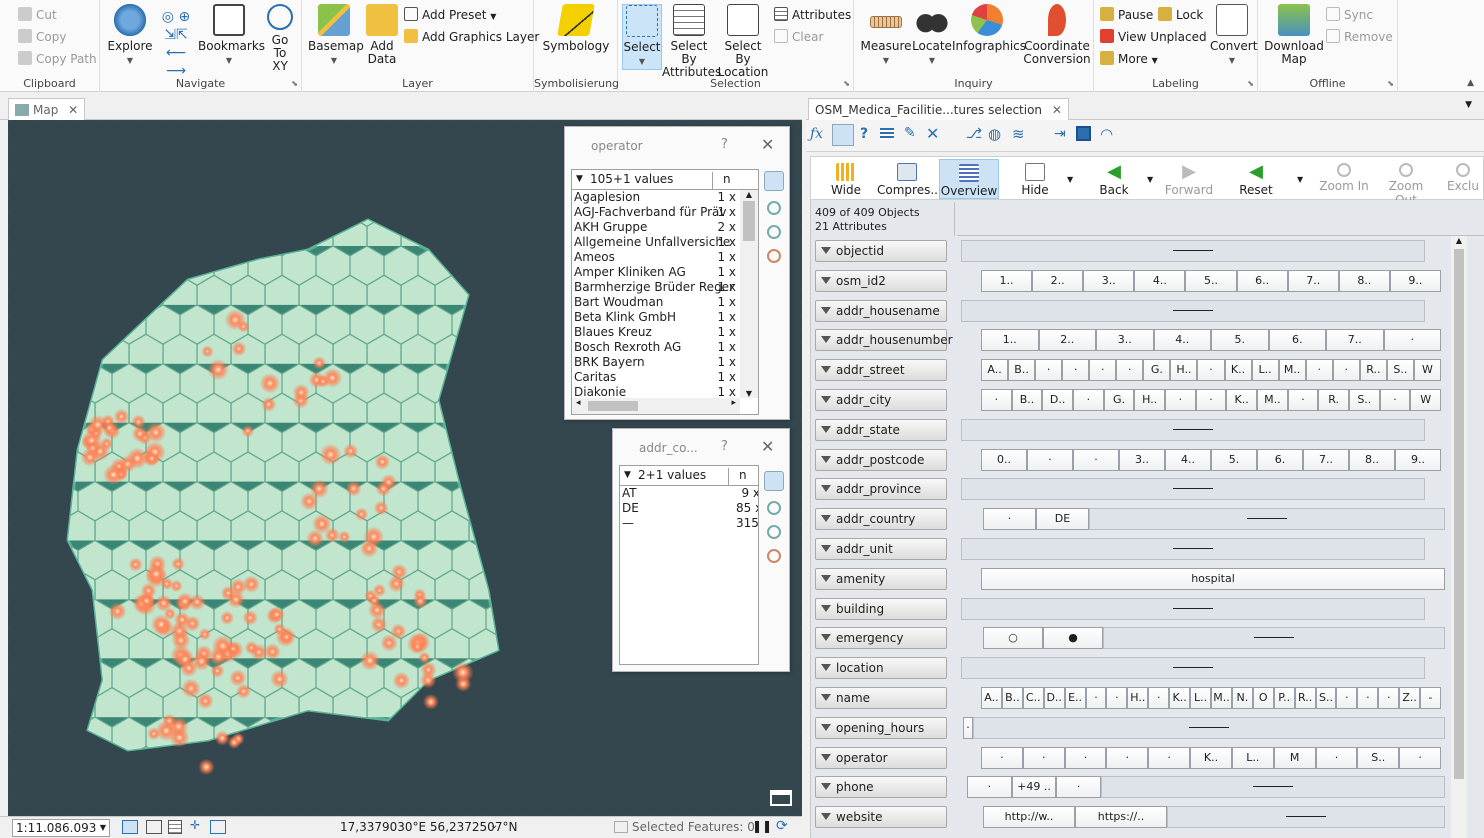  I want to click on clear-button: Clear, so click(798, 37).